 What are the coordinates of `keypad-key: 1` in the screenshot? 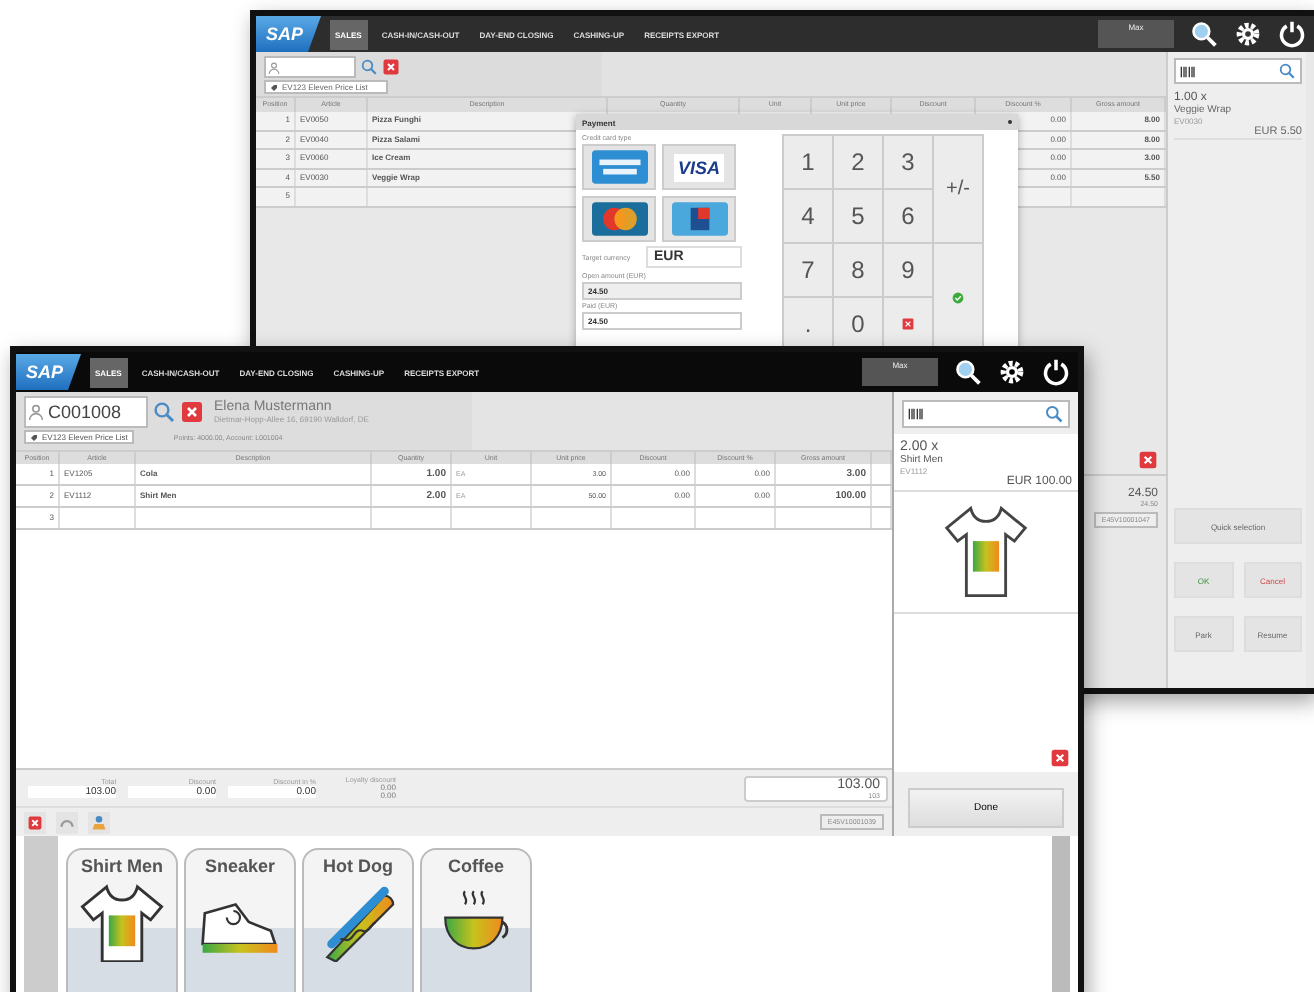 It's located at (808, 162).